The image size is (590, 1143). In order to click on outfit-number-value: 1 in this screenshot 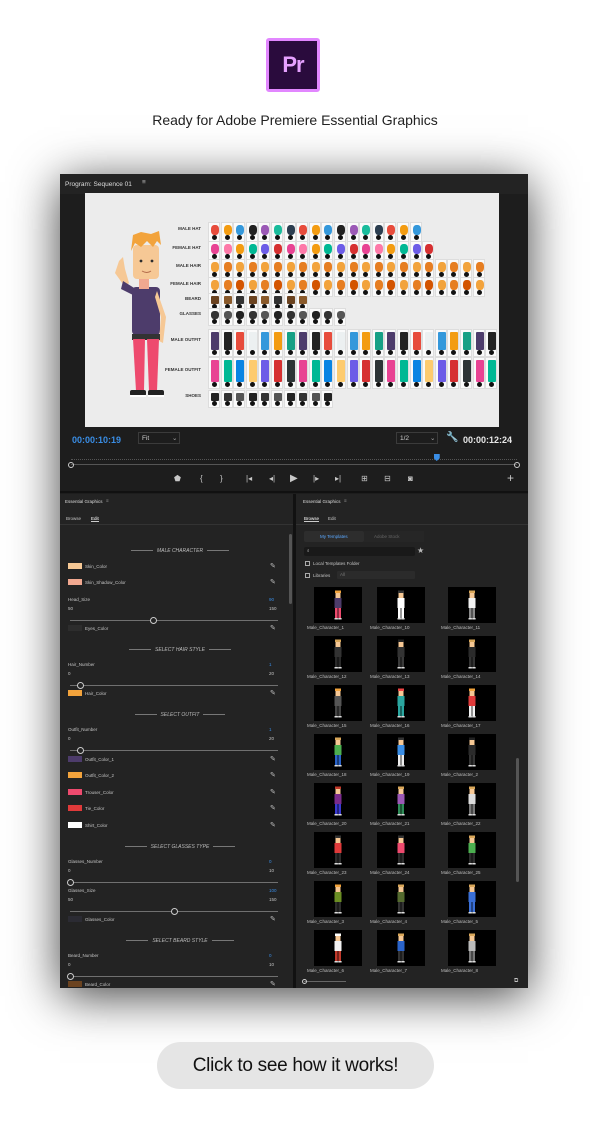, I will do `click(270, 729)`.